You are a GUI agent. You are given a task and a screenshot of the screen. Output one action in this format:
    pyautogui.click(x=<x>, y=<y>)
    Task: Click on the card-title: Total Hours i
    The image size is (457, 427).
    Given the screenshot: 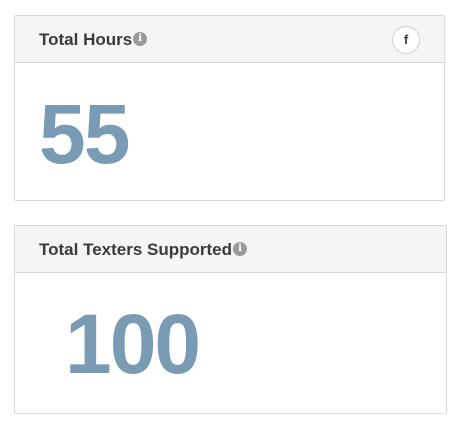 What is the action you would take?
    pyautogui.click(x=93, y=40)
    